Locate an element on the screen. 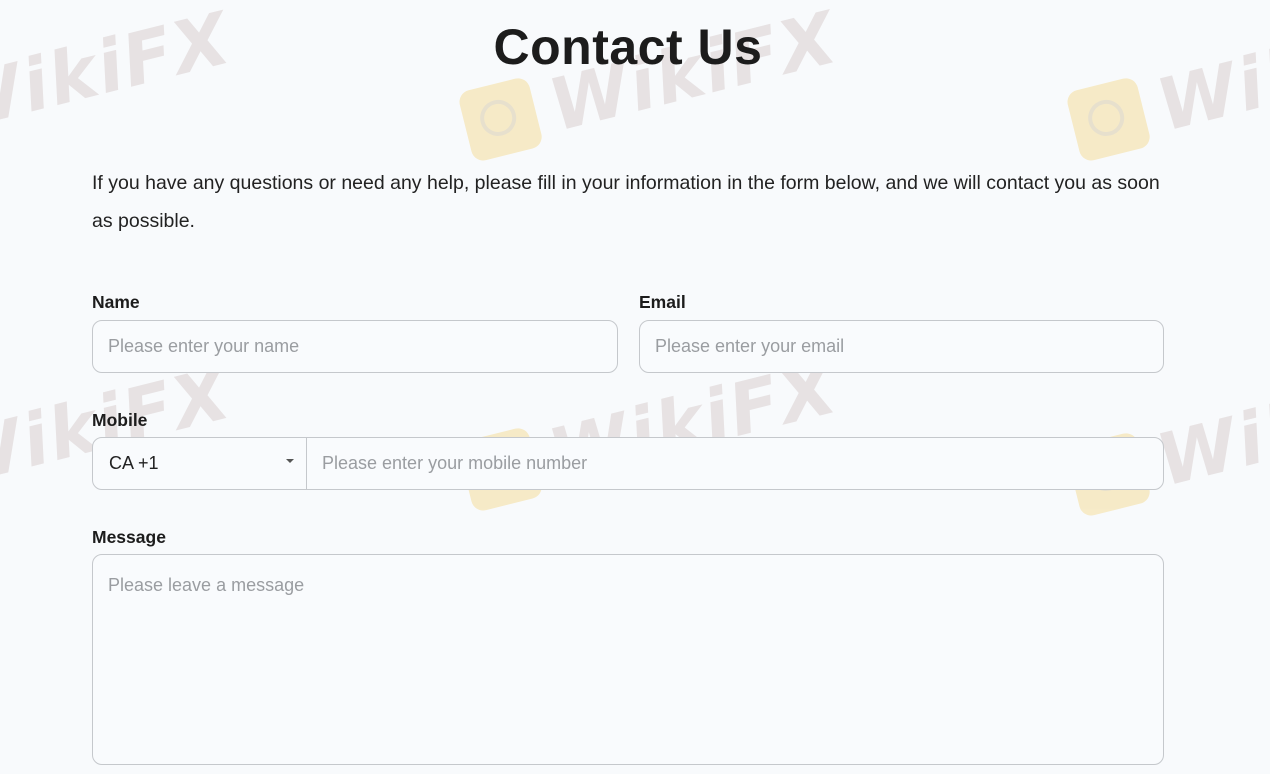 This screenshot has height=774, width=1270. caret-down-icon is located at coordinates (290, 461).